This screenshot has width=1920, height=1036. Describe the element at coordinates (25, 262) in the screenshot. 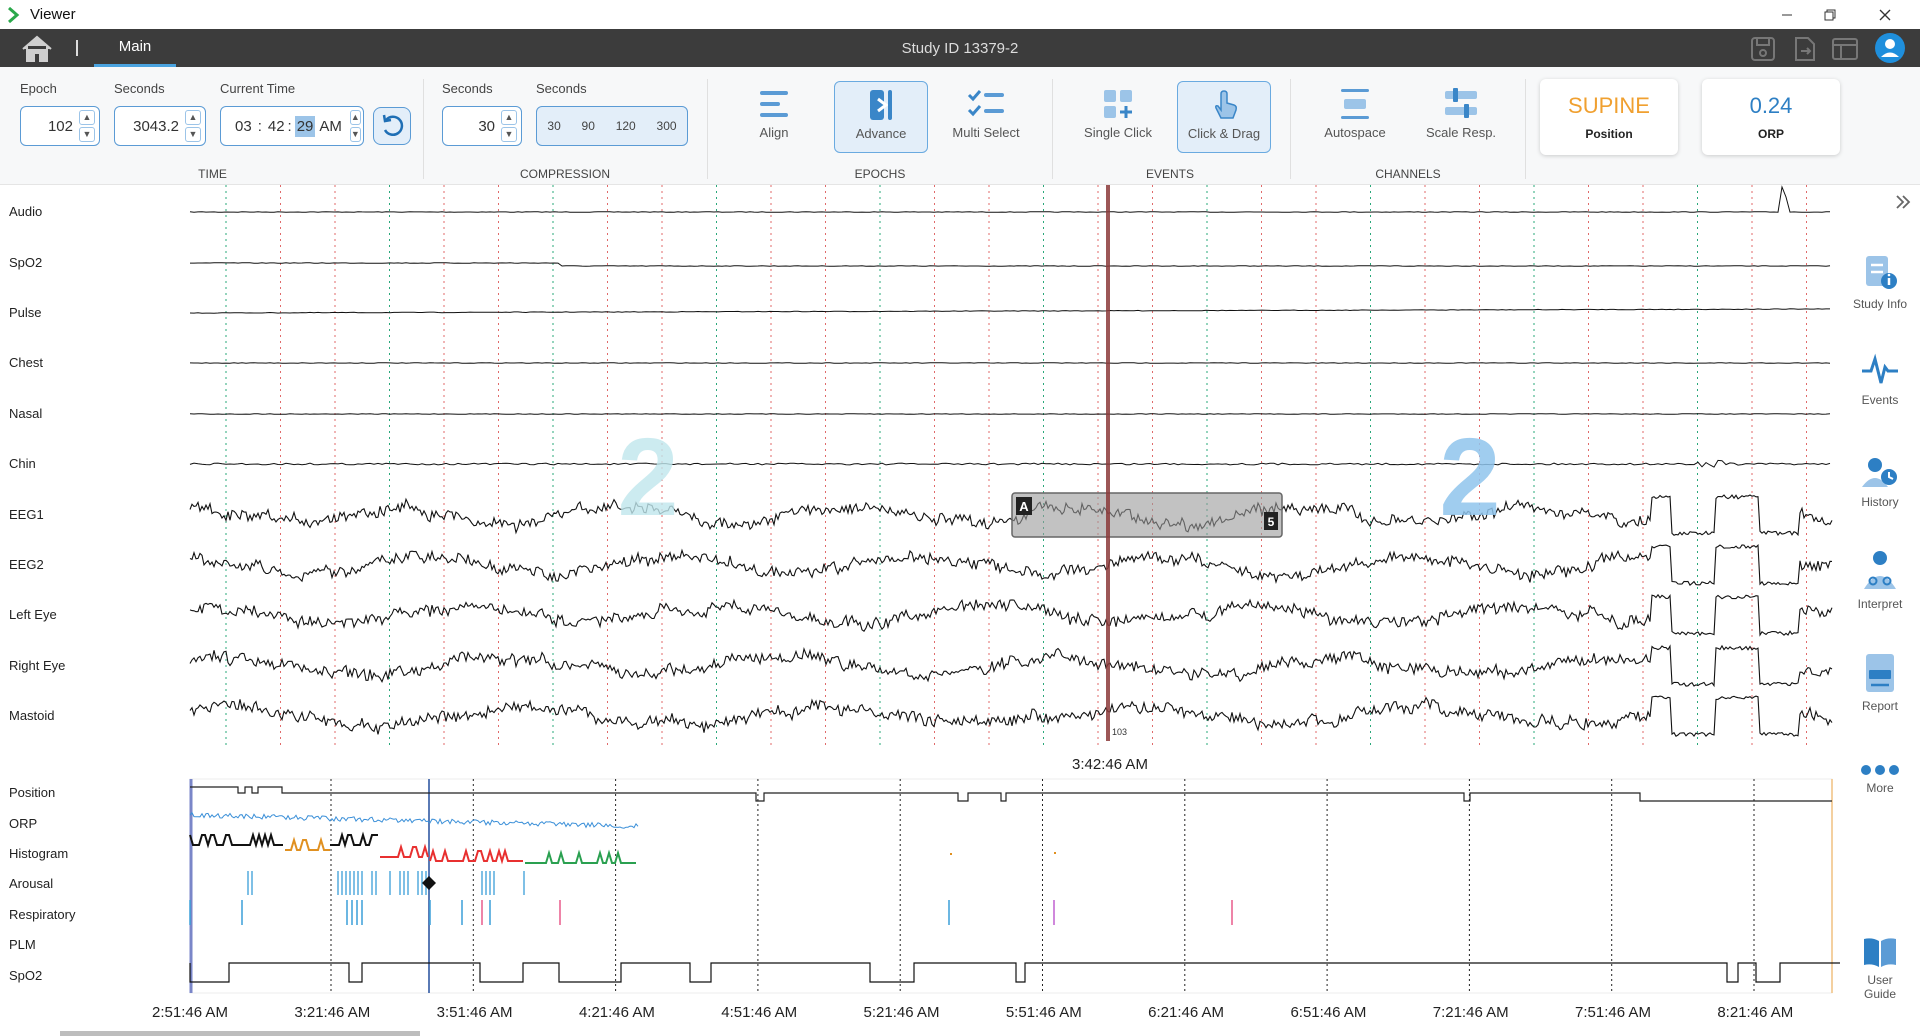

I see `channel-label: SpO2` at that location.